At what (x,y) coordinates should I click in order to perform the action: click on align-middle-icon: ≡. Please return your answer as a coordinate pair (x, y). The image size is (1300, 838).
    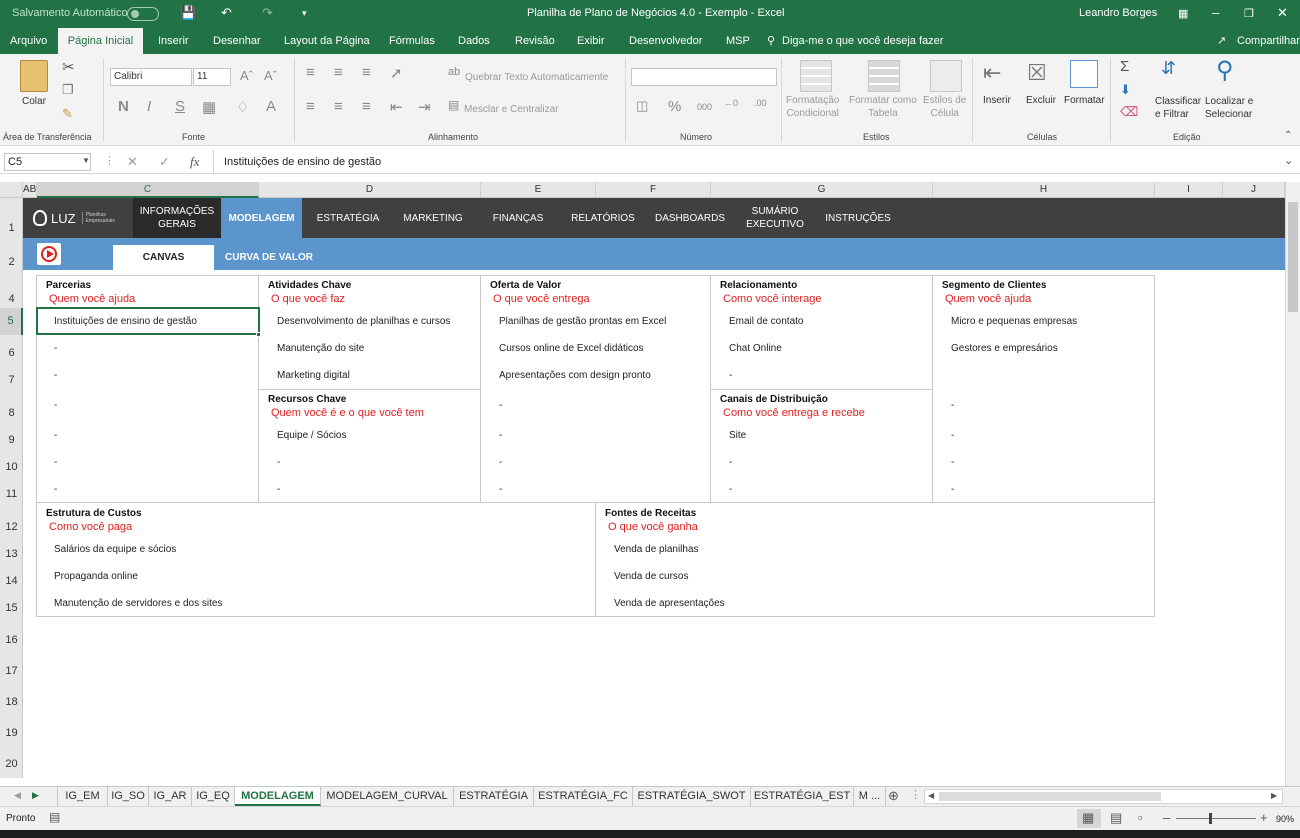
    Looking at the image, I should click on (338, 72).